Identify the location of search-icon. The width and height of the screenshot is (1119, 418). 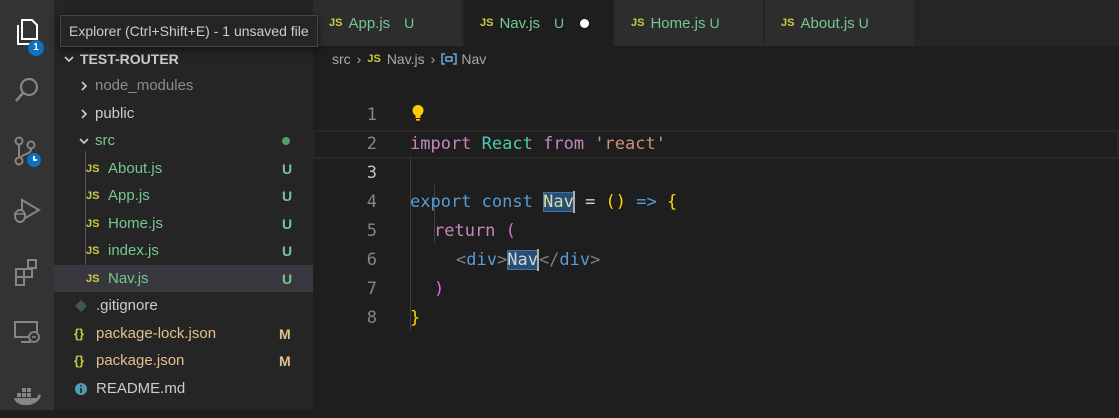
(27, 90).